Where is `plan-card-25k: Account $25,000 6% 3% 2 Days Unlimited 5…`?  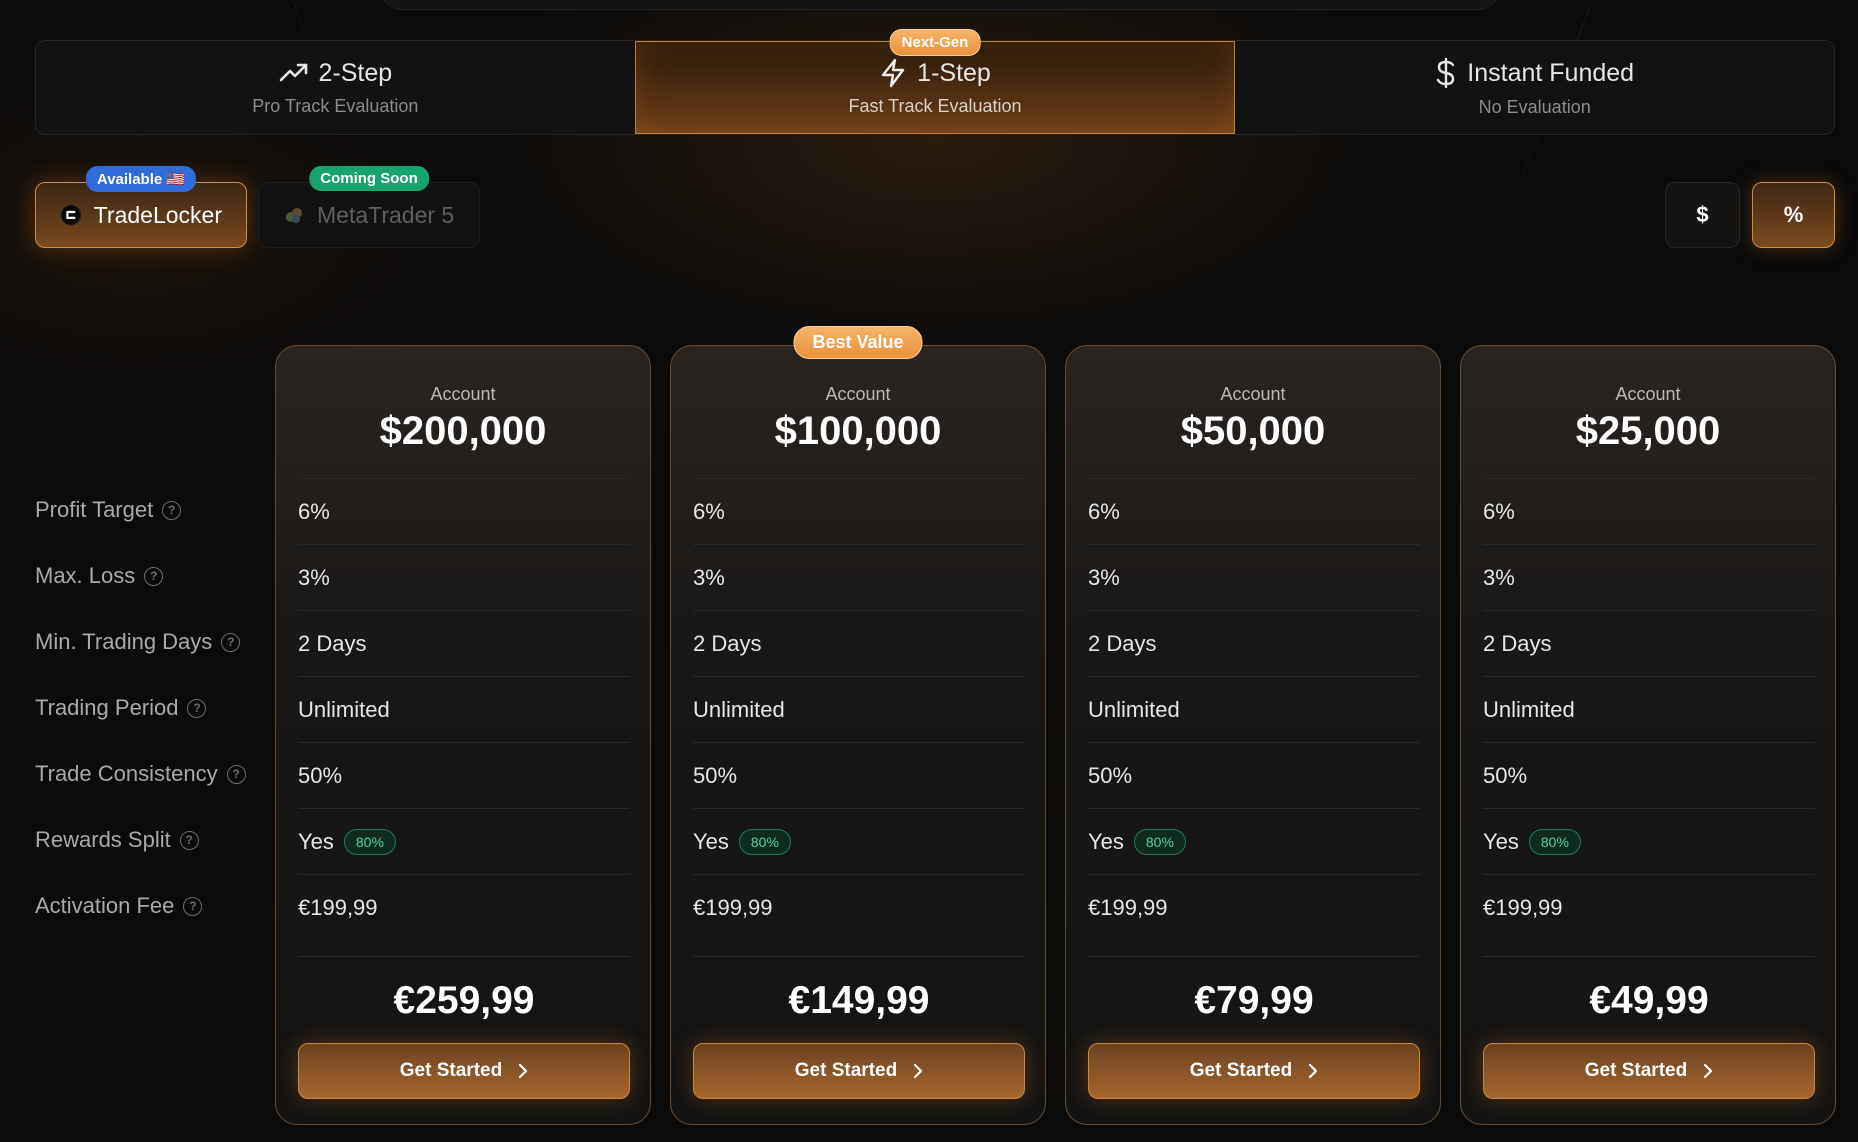 plan-card-25k: Account $25,000 6% 3% 2 Days Unlimited 5… is located at coordinates (1648, 735).